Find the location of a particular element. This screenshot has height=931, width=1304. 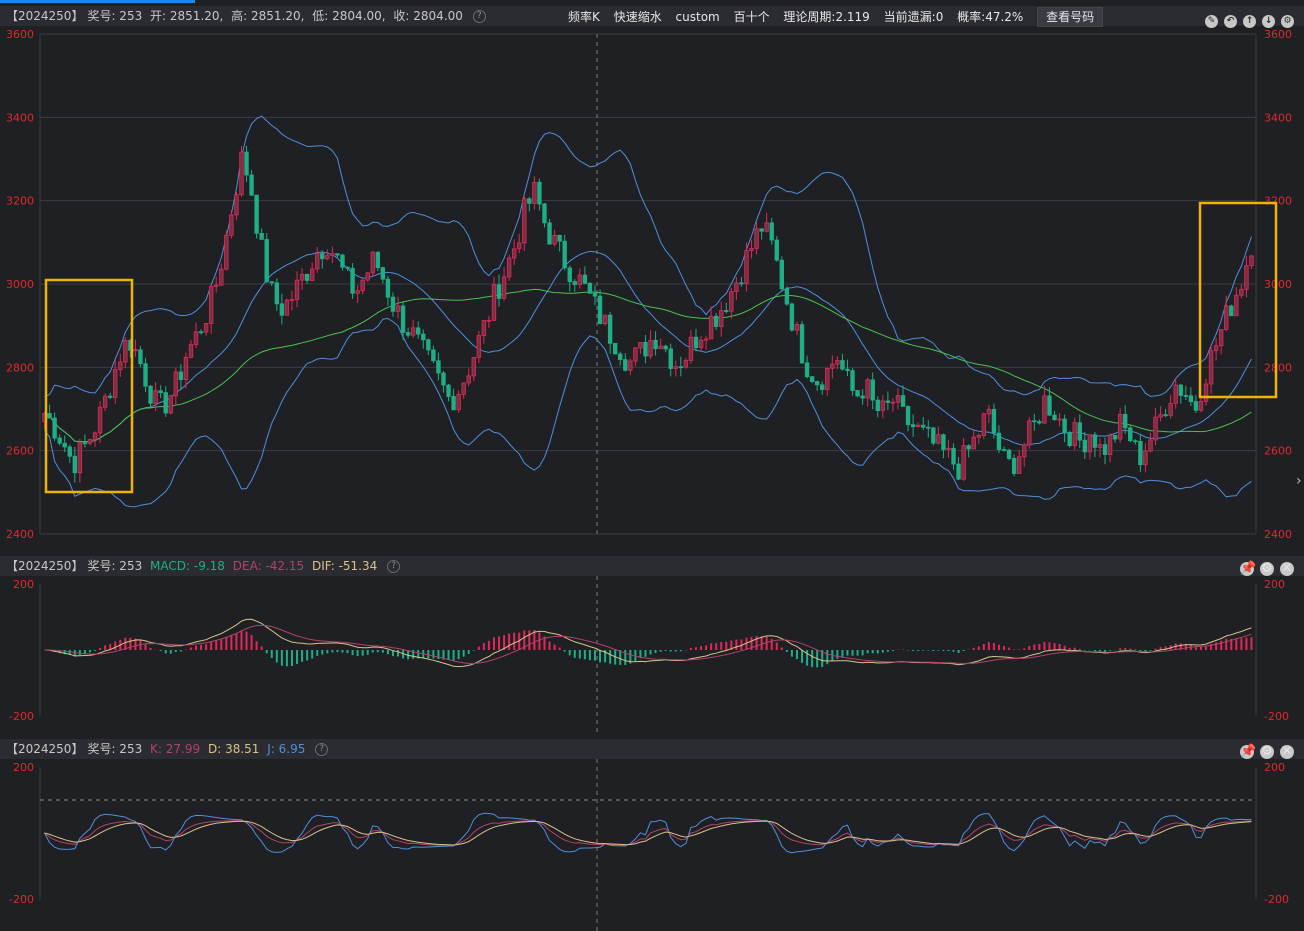

position-label: 百十个 is located at coordinates (752, 17).